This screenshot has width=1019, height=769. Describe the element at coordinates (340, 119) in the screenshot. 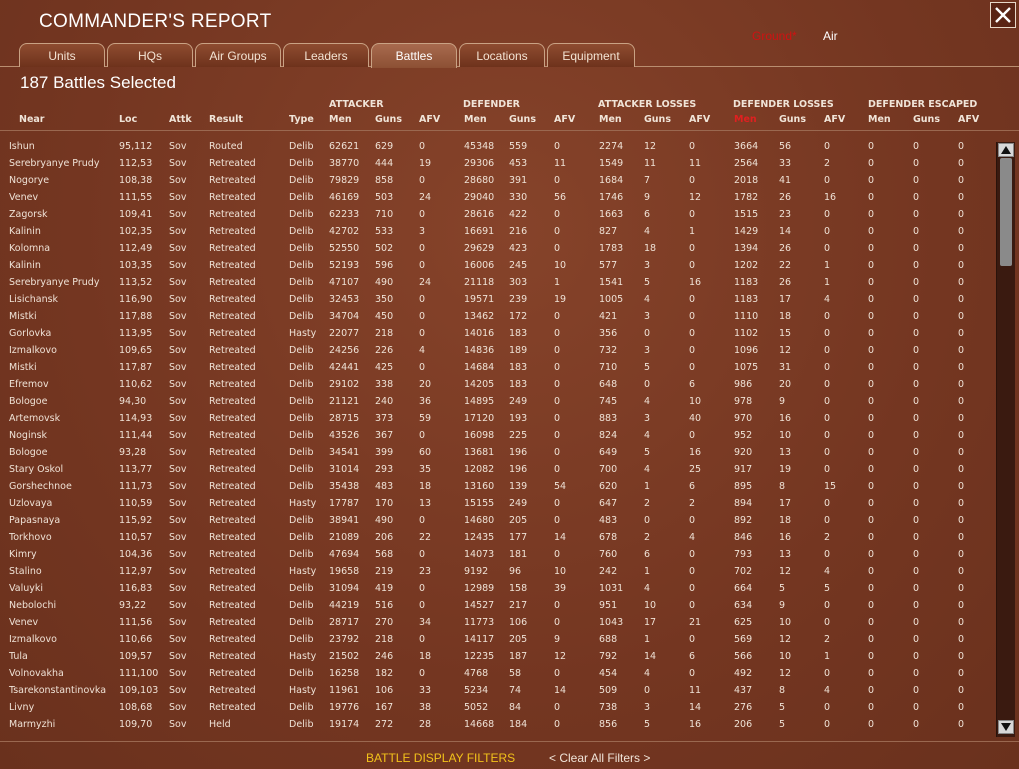

I see `col-header-att-men: Men` at that location.